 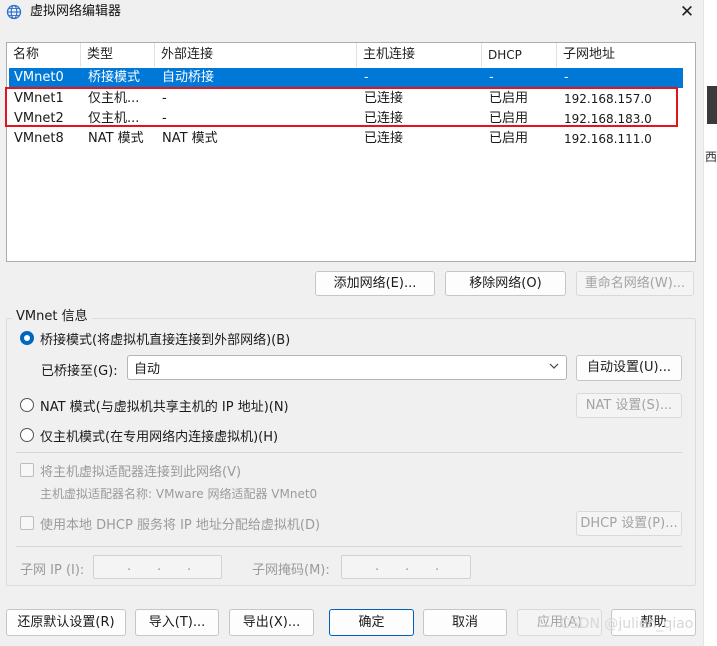 What do you see at coordinates (190, 138) in the screenshot?
I see `cell-external: NAT 模式` at bounding box center [190, 138].